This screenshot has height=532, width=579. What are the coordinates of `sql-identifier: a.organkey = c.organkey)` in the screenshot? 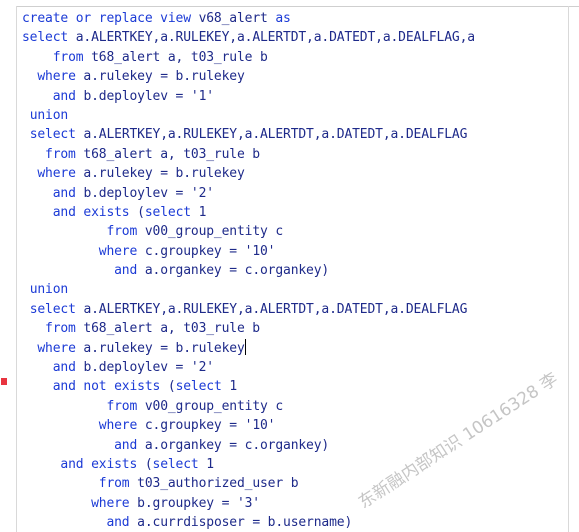 It's located at (237, 445).